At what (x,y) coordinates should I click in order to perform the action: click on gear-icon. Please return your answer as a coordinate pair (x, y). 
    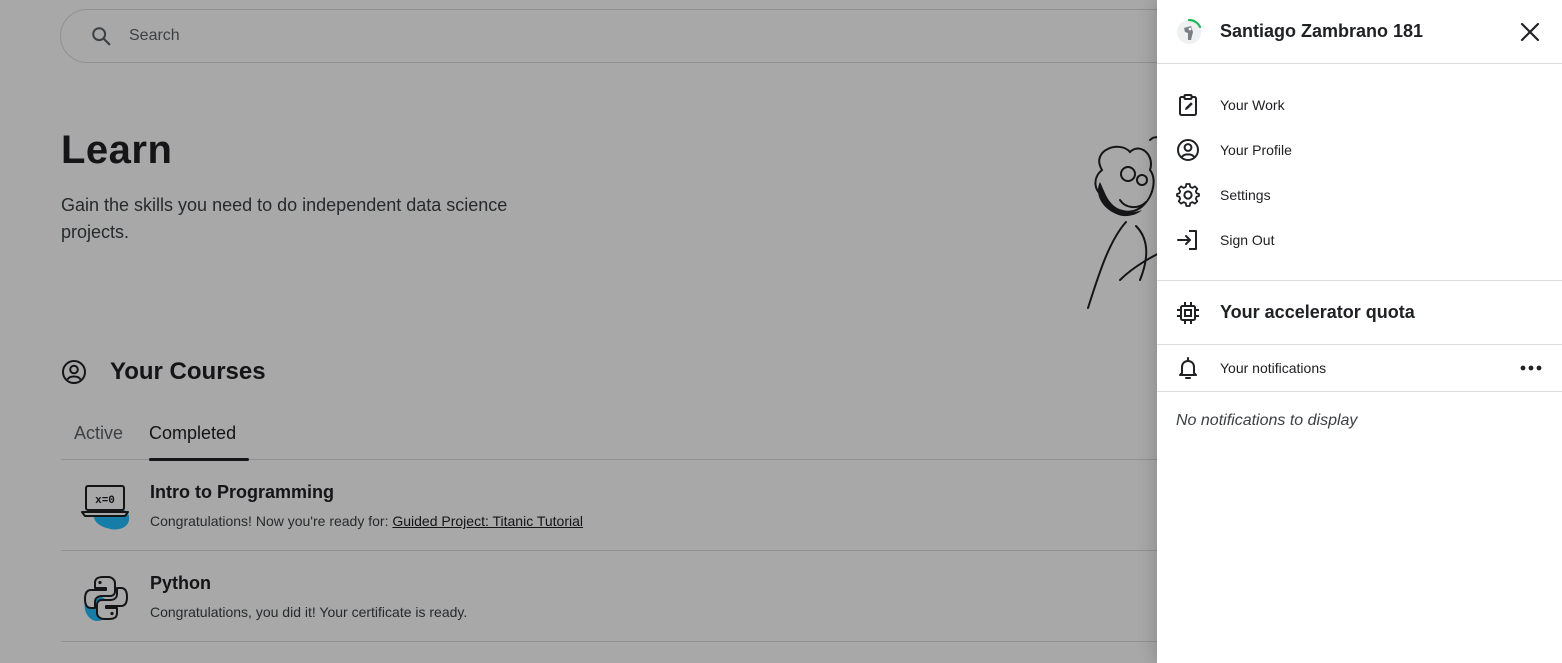
    Looking at the image, I should click on (1188, 194).